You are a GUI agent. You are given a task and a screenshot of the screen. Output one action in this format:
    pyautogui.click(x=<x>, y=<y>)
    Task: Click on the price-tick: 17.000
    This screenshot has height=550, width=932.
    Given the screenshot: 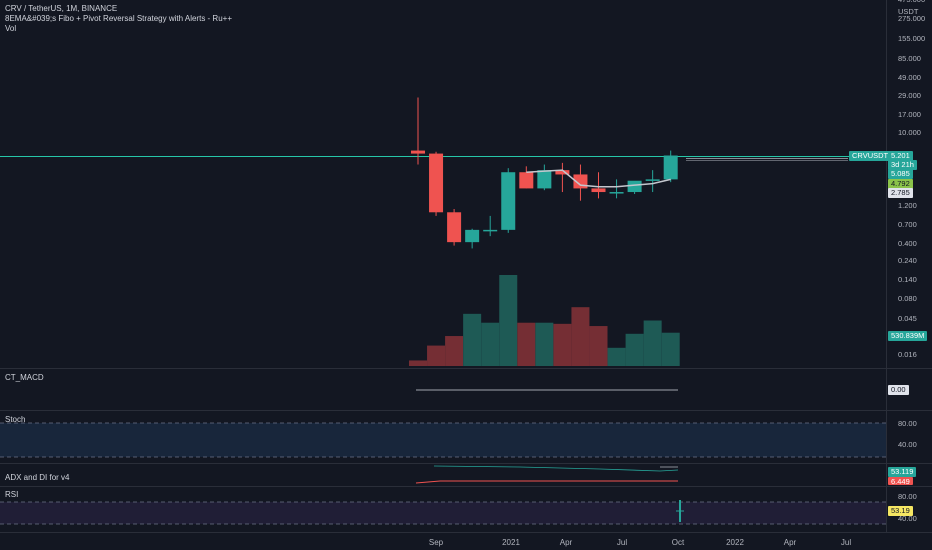 What is the action you would take?
    pyautogui.click(x=909, y=114)
    